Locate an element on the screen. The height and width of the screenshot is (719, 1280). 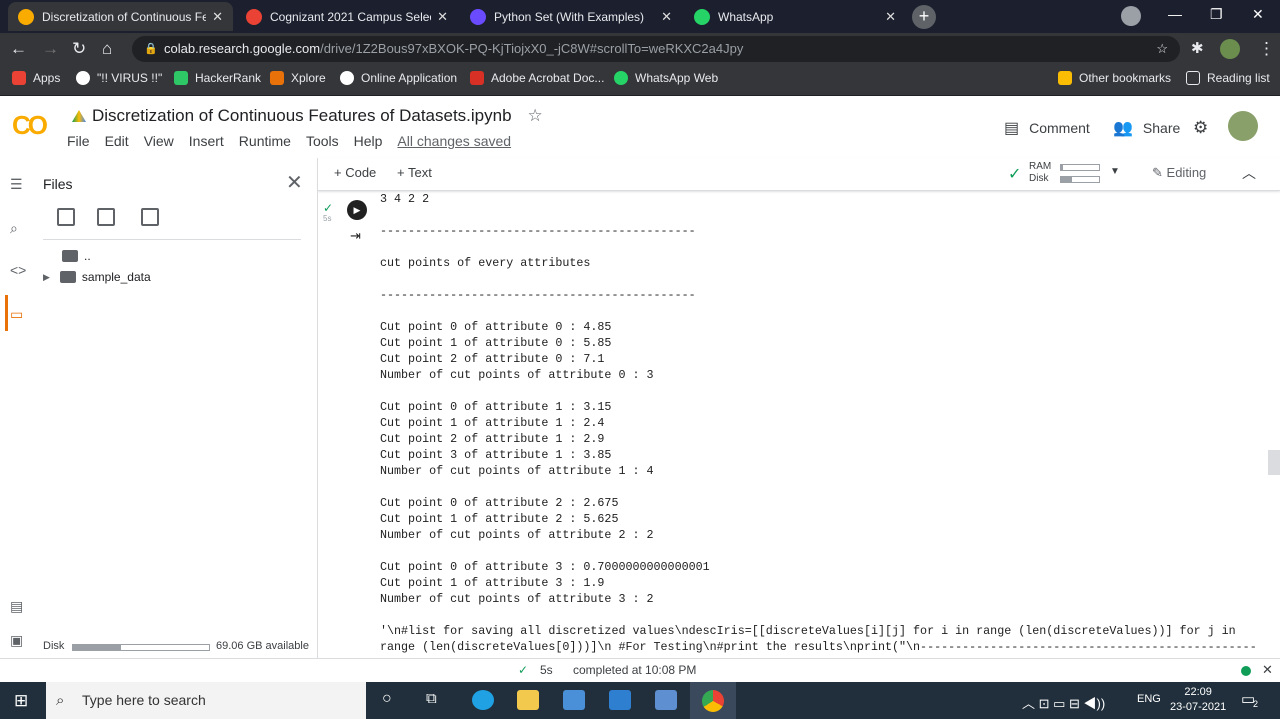
parent-dir-item: .. is located at coordinates (76, 256).